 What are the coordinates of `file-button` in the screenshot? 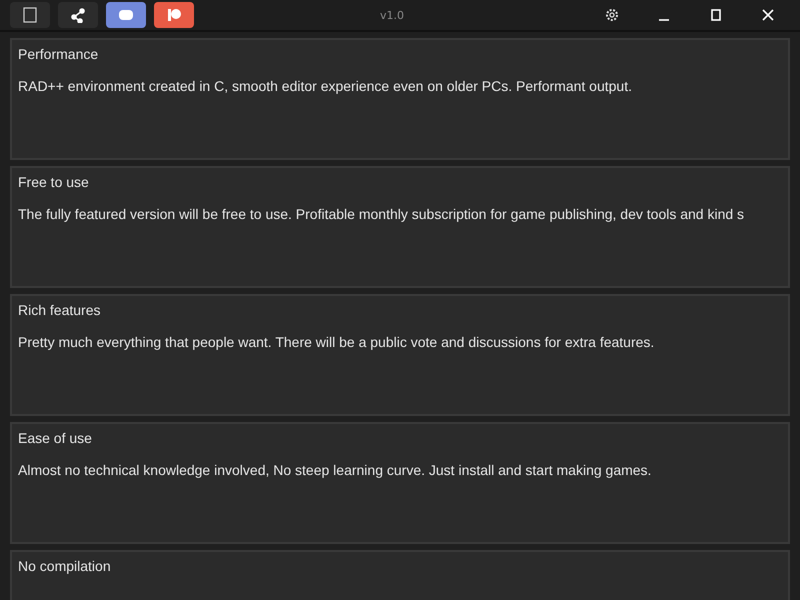 It's located at (30, 15).